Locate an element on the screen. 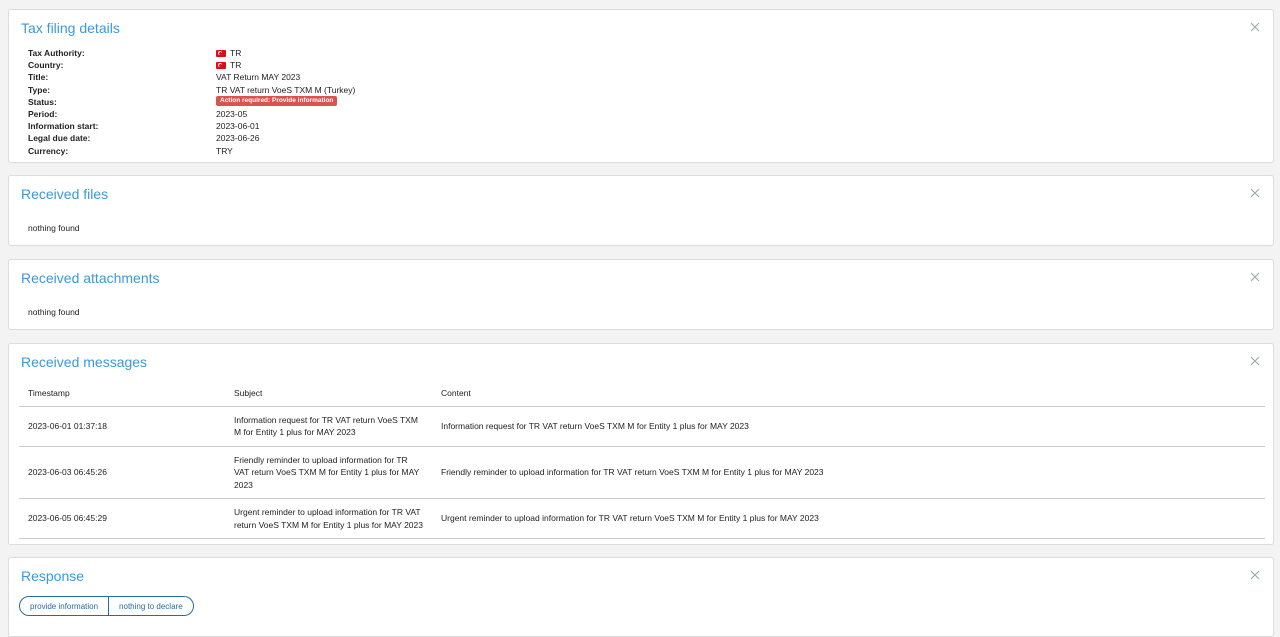 The width and height of the screenshot is (1280, 637). column-header-content: Content is located at coordinates (848, 394).